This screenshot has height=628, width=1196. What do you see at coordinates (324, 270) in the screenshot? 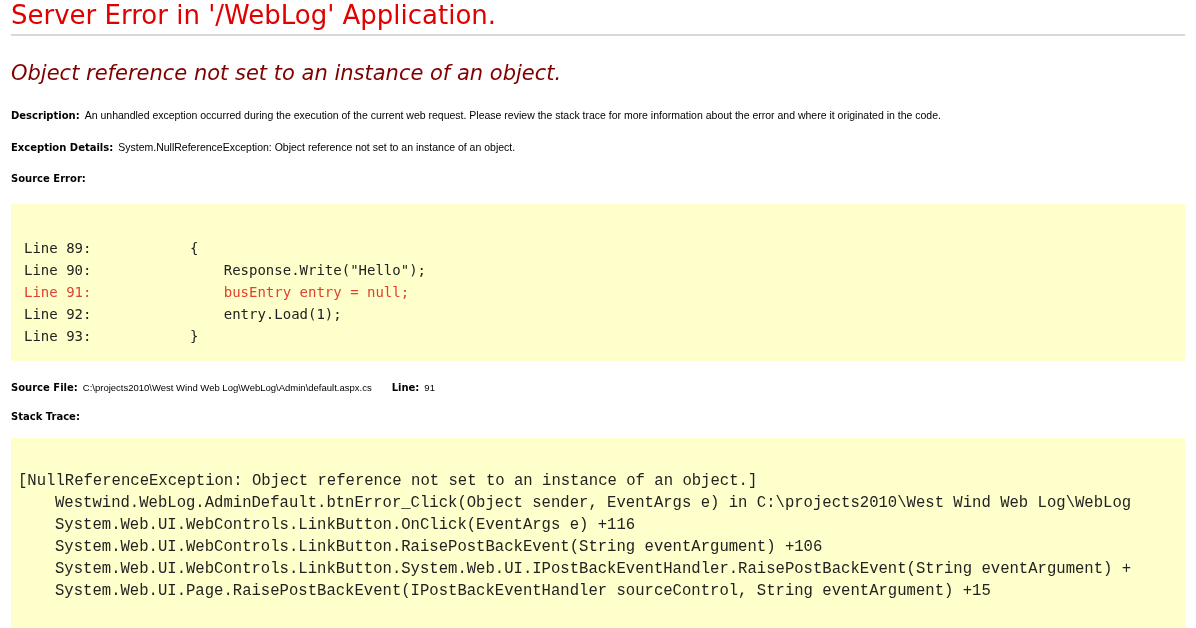
I see `code-line: Response.Write("Hello");` at bounding box center [324, 270].